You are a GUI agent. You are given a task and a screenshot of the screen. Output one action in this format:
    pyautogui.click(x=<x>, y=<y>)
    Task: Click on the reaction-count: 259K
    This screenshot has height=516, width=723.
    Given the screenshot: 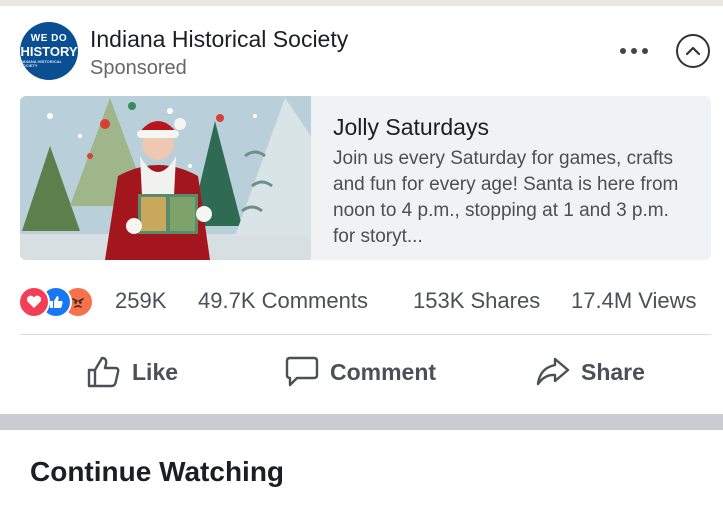 What is the action you would take?
    pyautogui.click(x=140, y=301)
    